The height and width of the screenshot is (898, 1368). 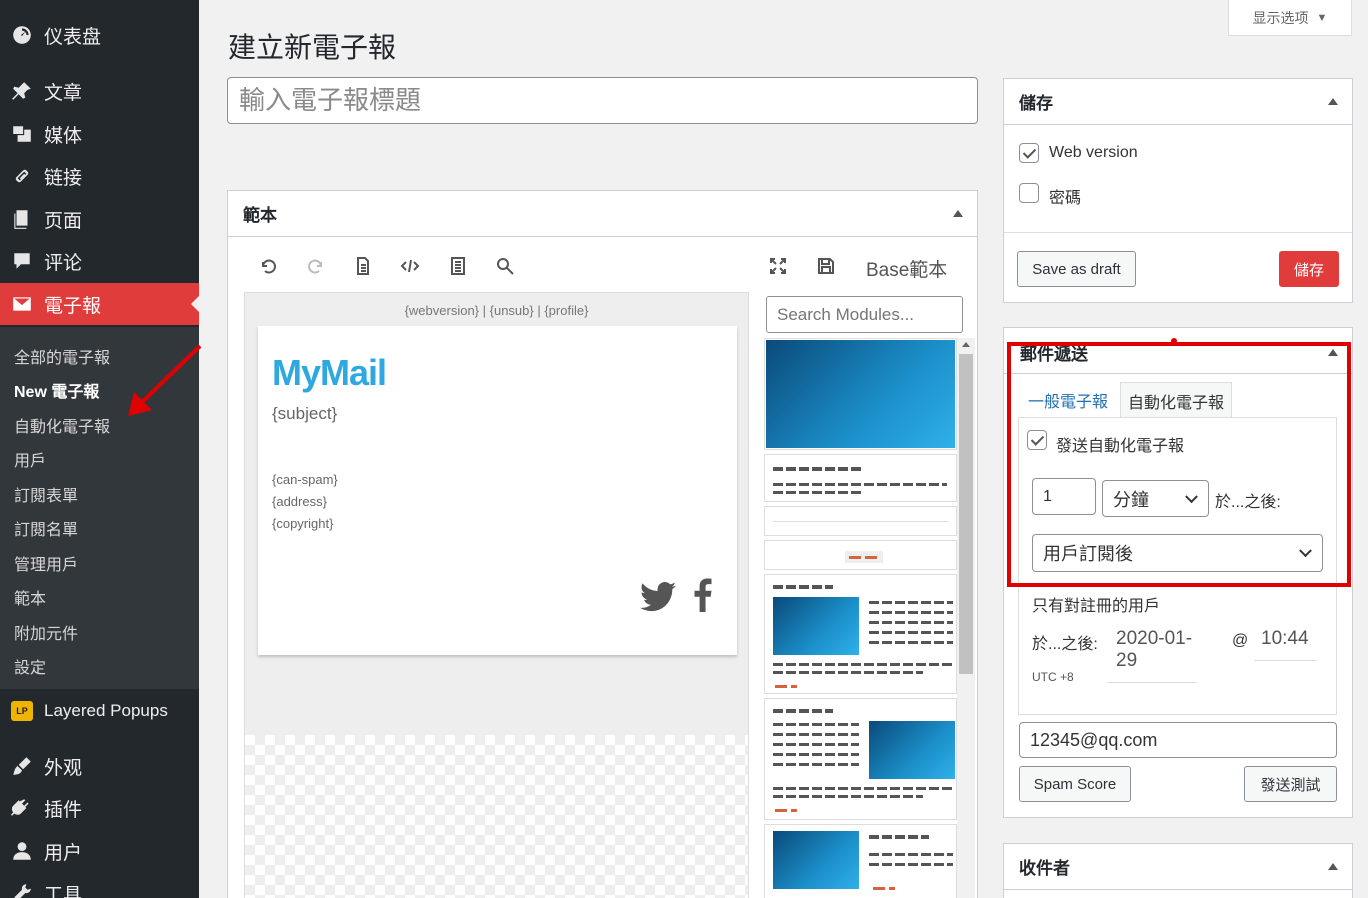 What do you see at coordinates (30, 459) in the screenshot?
I see `submenu-subscribers: 用戶` at bounding box center [30, 459].